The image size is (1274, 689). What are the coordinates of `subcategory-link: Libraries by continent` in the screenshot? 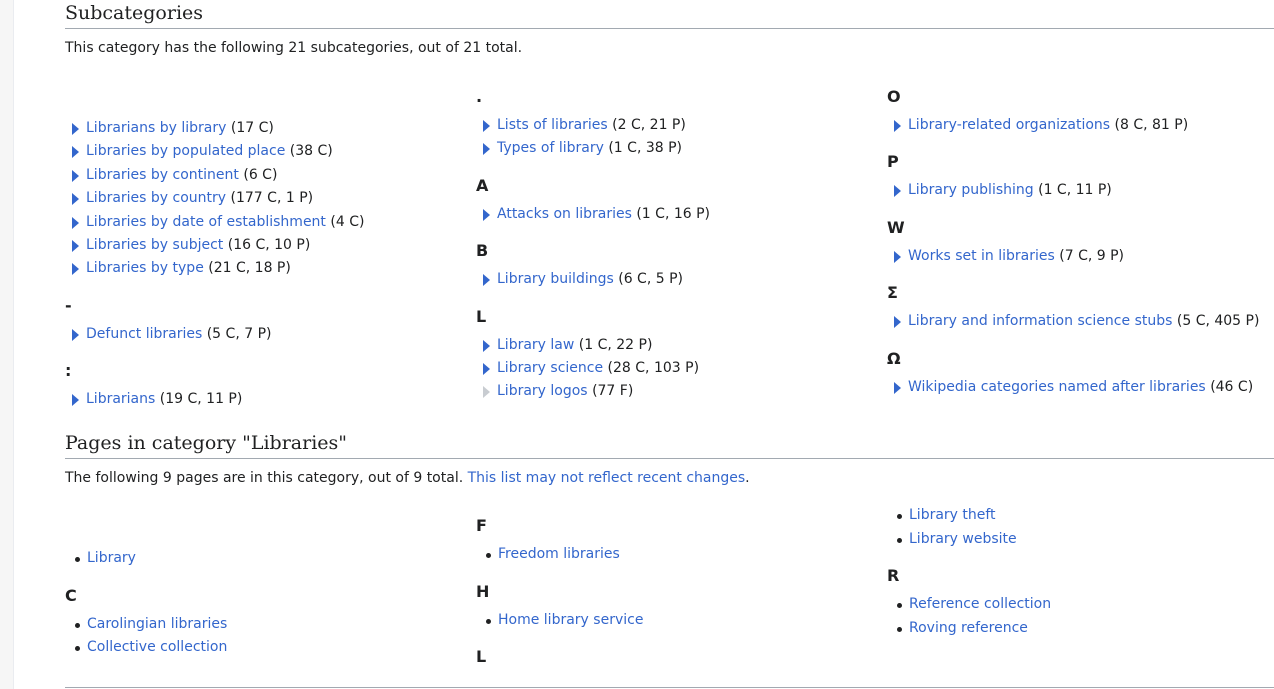 It's located at (162, 175).